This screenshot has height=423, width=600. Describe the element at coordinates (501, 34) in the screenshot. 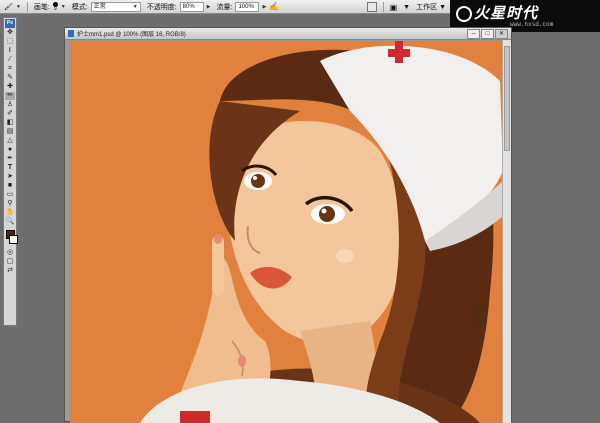

I see `close-button: ✕` at that location.